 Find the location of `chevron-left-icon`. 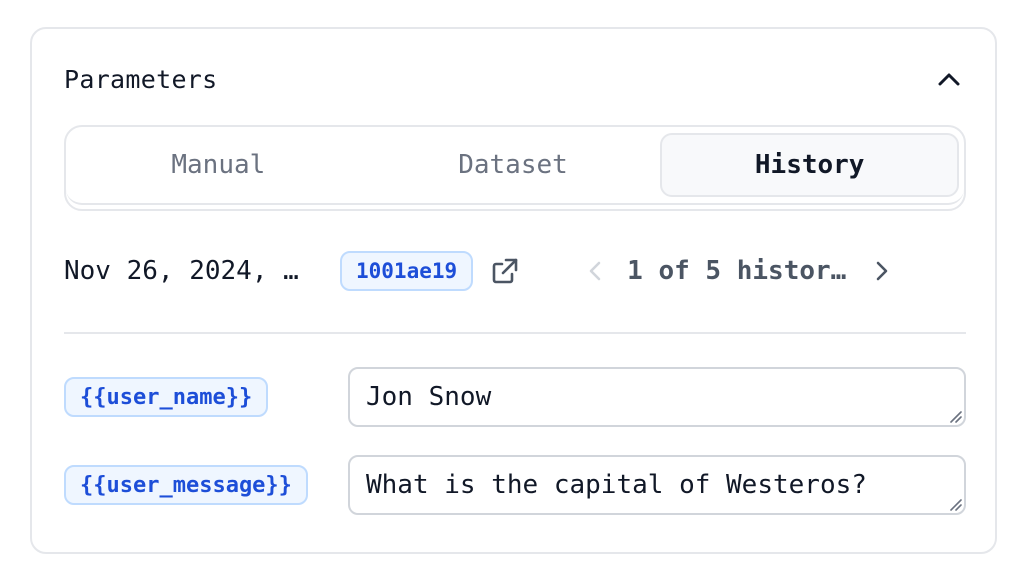

chevron-left-icon is located at coordinates (595, 271).